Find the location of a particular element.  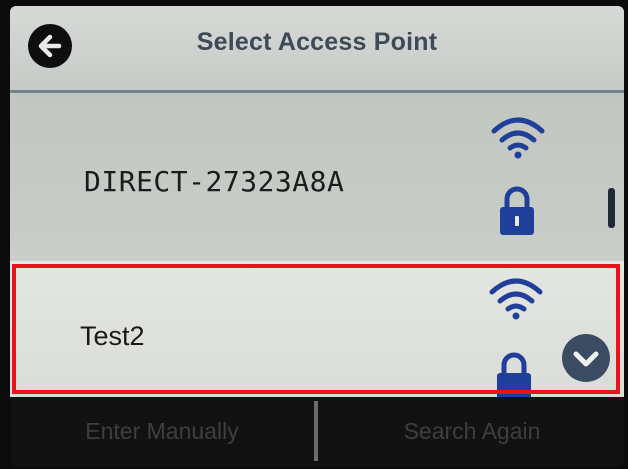

scroll-down-button is located at coordinates (586, 358).